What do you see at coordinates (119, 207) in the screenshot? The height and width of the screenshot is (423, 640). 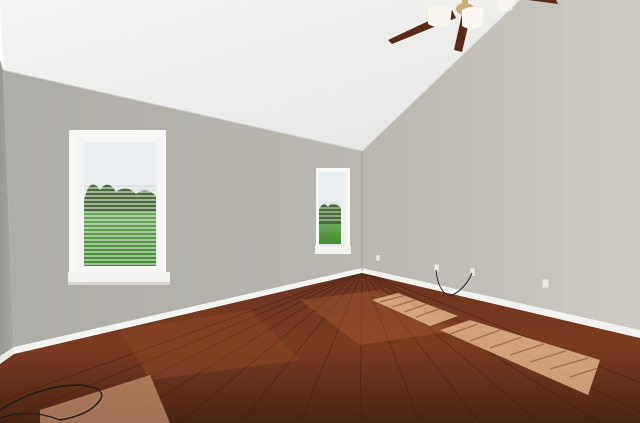 I see `window-left` at bounding box center [119, 207].